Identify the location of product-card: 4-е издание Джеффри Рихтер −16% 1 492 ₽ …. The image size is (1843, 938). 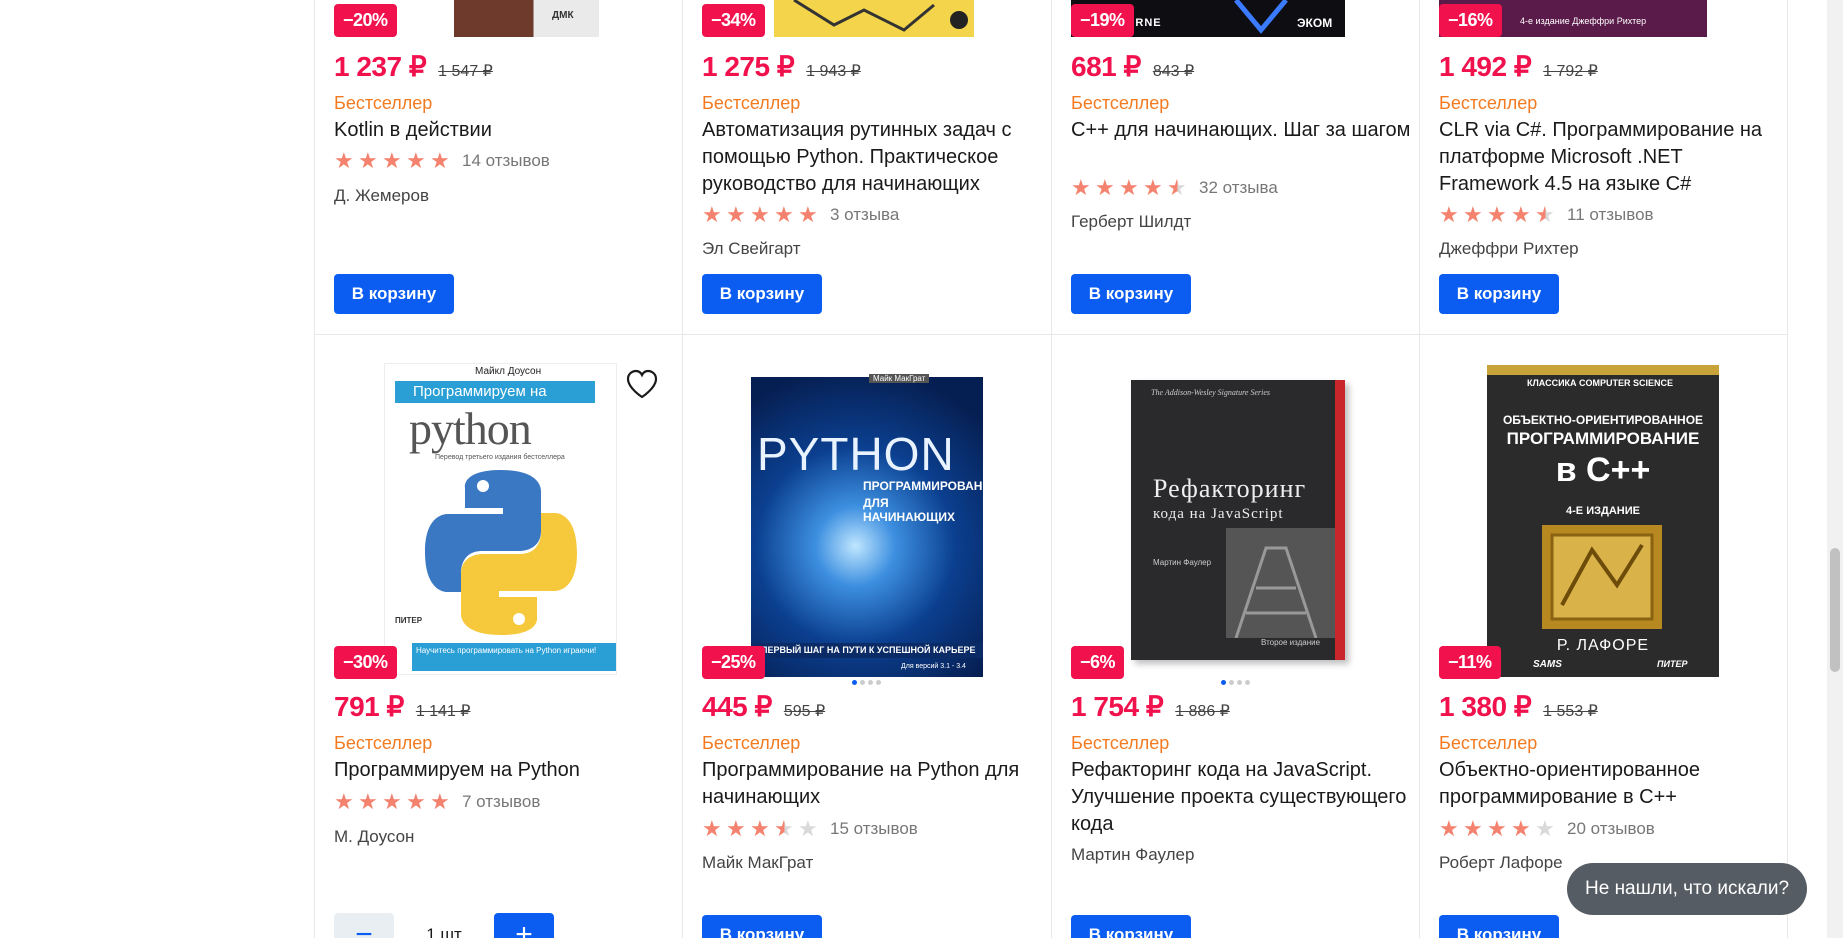
(1603, 167).